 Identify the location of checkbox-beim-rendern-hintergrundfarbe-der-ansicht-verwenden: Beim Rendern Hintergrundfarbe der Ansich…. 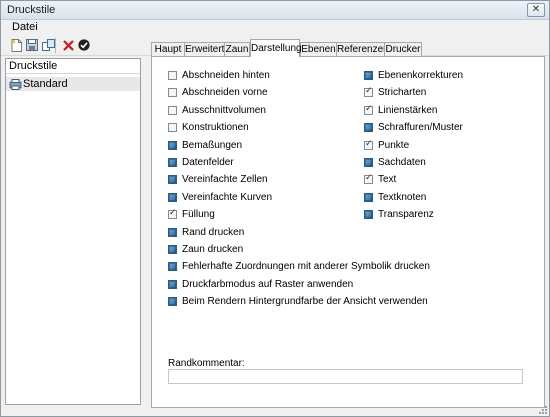
(298, 301).